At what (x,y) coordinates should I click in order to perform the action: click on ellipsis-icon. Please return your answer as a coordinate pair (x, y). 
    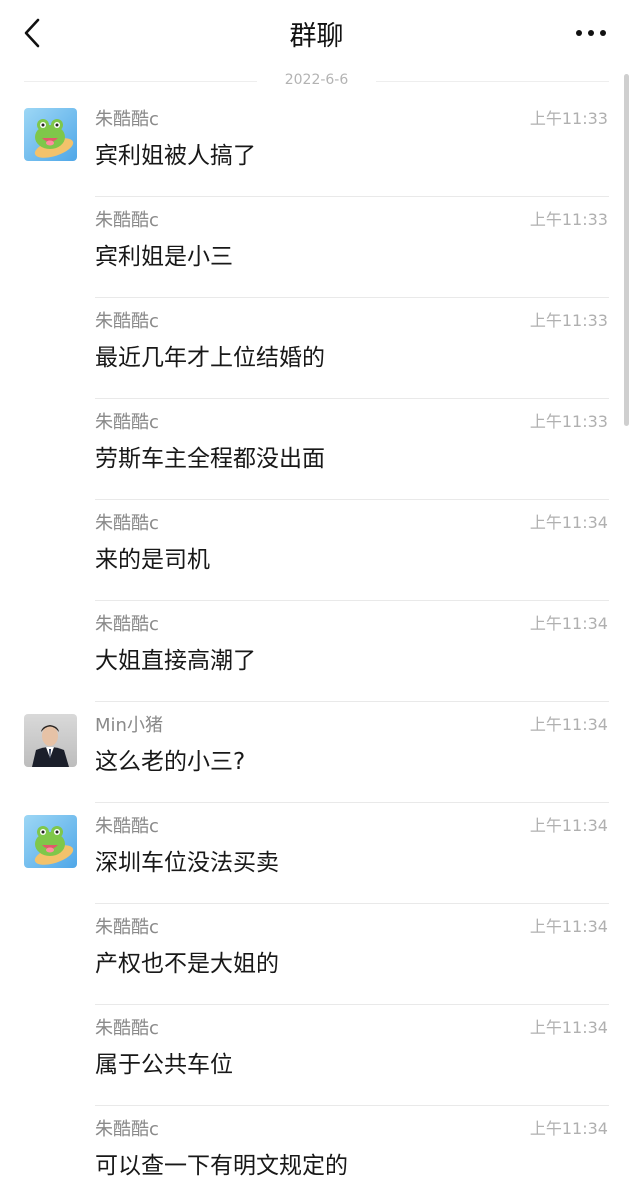
    Looking at the image, I should click on (591, 33).